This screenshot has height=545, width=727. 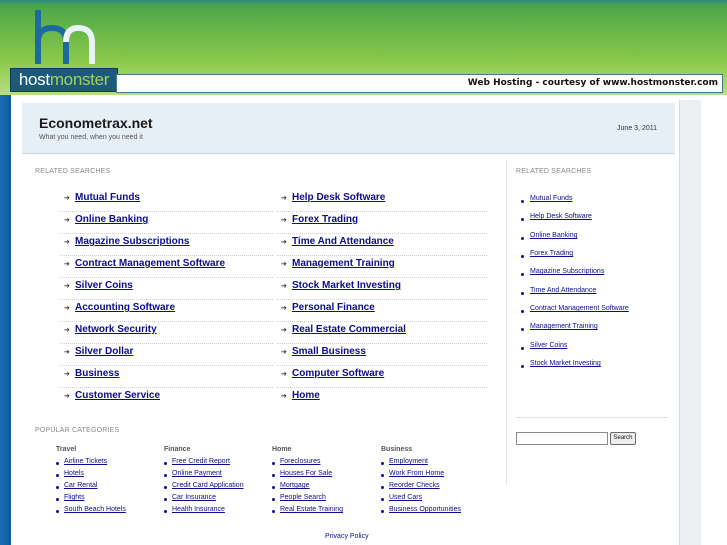 I want to click on related-search-link: Home, so click(x=306, y=395).